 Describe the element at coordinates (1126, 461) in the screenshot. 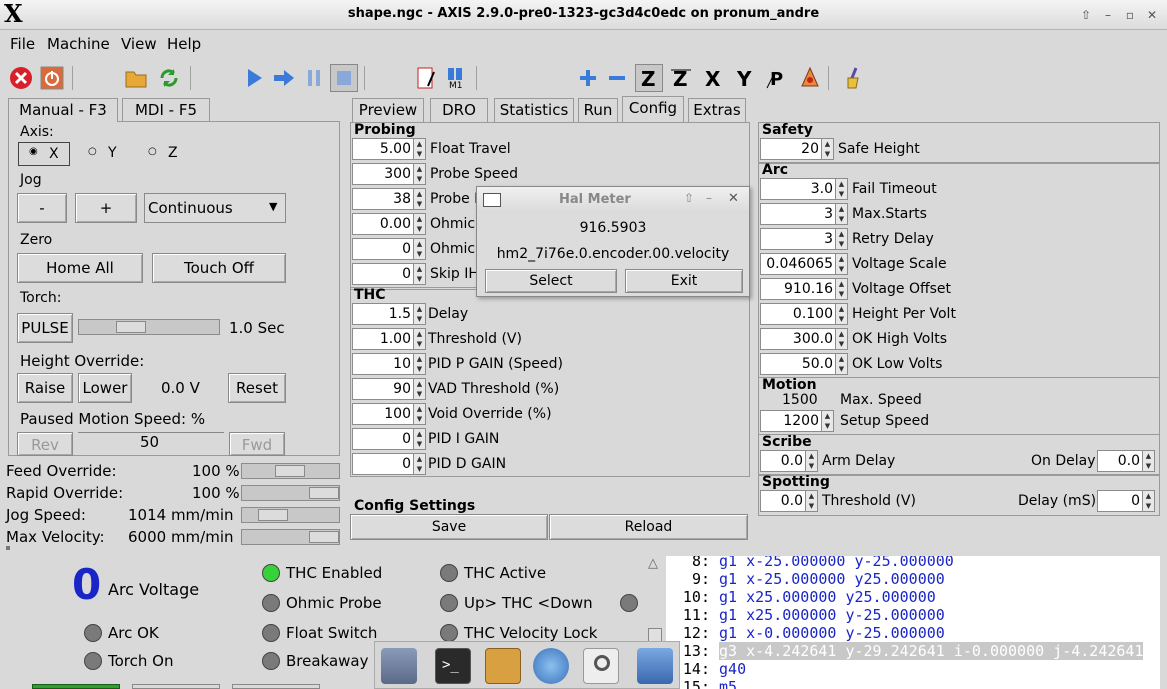

I see `on-delay-spinbox: 0.0 ▲ ▼` at that location.